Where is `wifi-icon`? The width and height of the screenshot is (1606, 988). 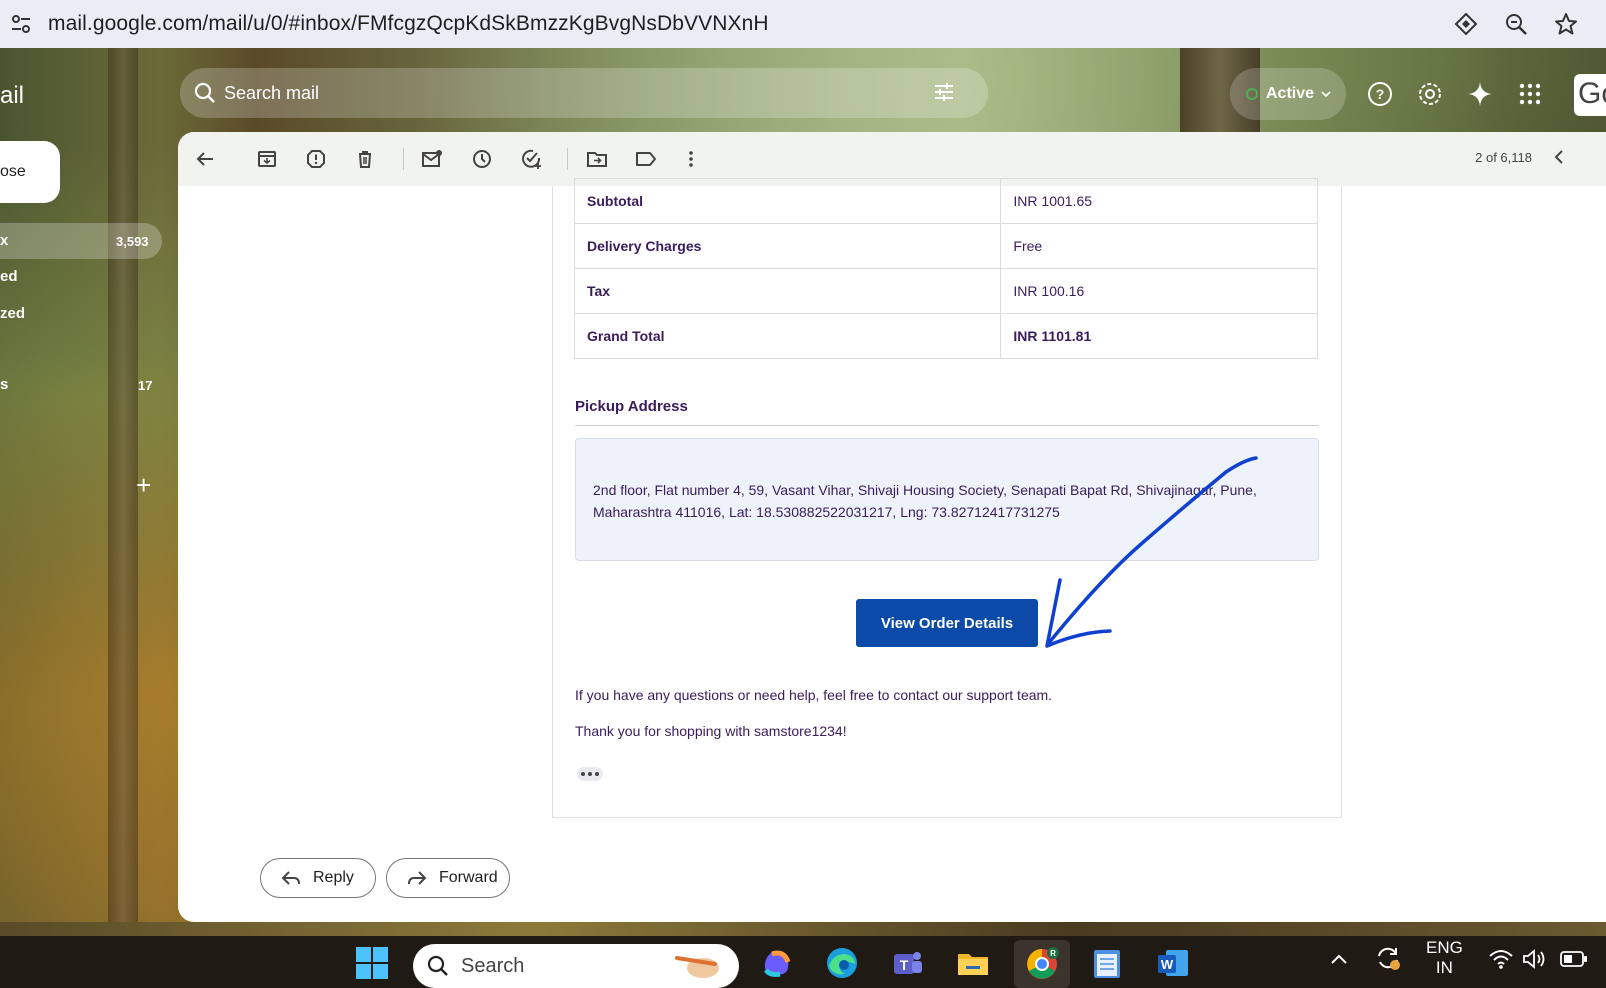 wifi-icon is located at coordinates (1501, 961).